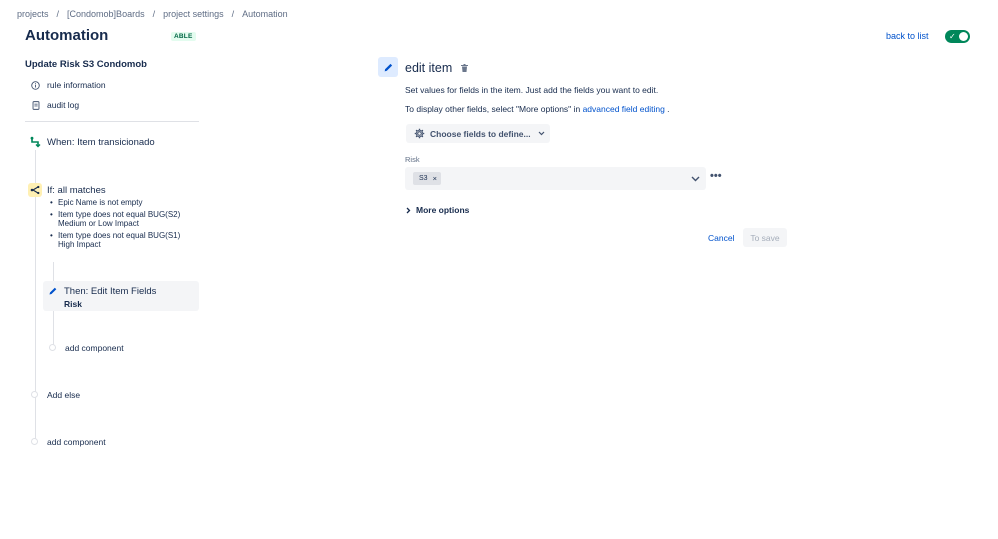 This screenshot has width=998, height=539. What do you see at coordinates (721, 237) in the screenshot?
I see `cancel-button: Cancel` at bounding box center [721, 237].